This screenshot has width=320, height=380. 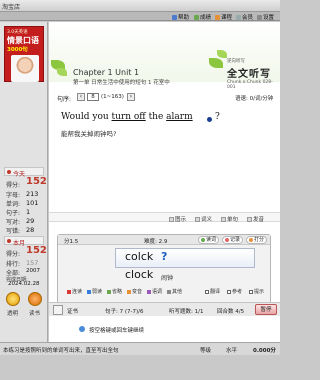 I want to click on tab-meaning: 词义, so click(x=203, y=219).